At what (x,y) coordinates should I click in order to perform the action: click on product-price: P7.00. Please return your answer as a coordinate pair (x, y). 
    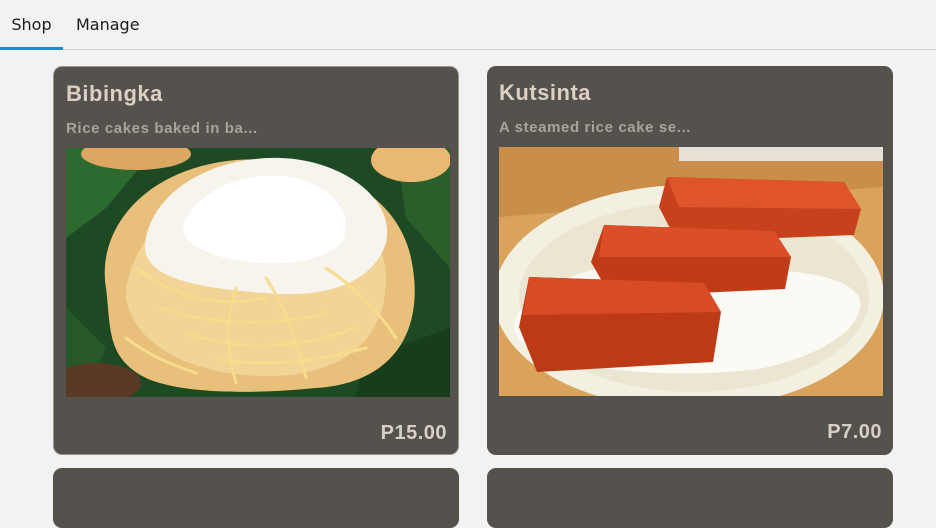
    Looking at the image, I should click on (854, 432).